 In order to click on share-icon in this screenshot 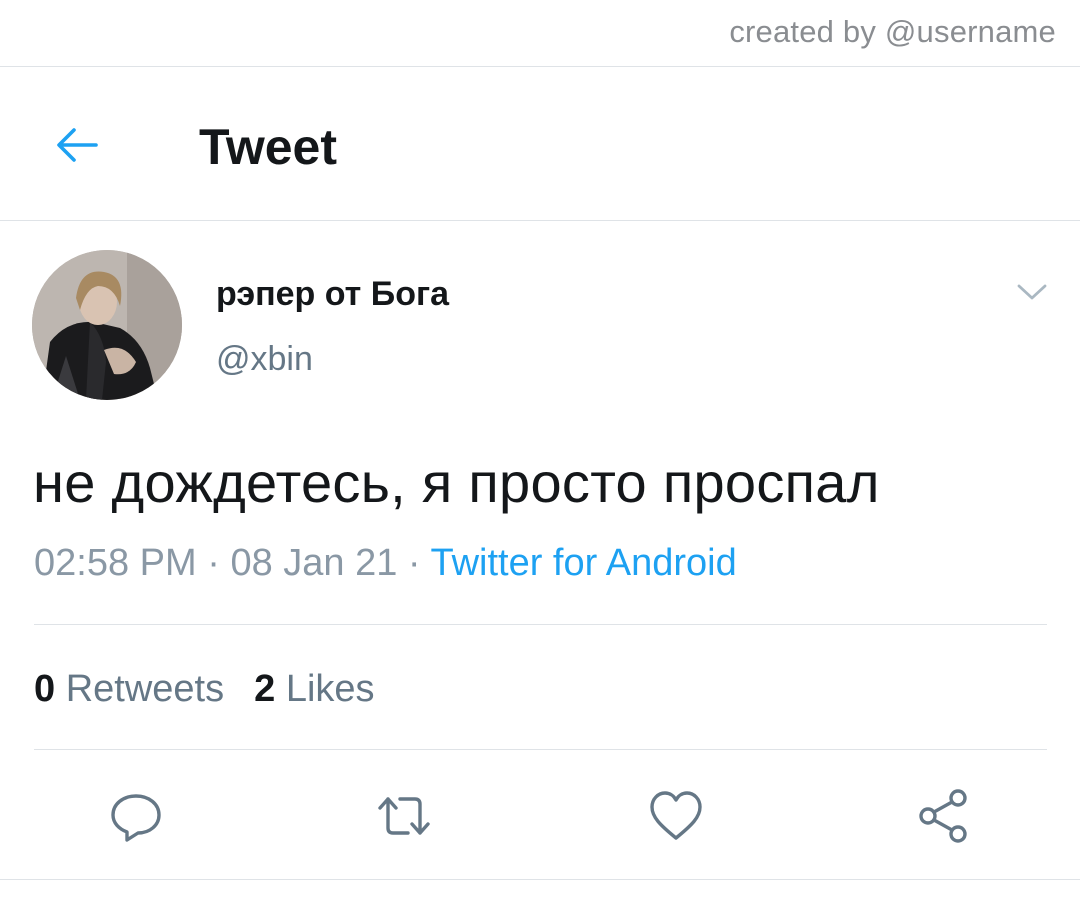, I will do `click(943, 816)`.